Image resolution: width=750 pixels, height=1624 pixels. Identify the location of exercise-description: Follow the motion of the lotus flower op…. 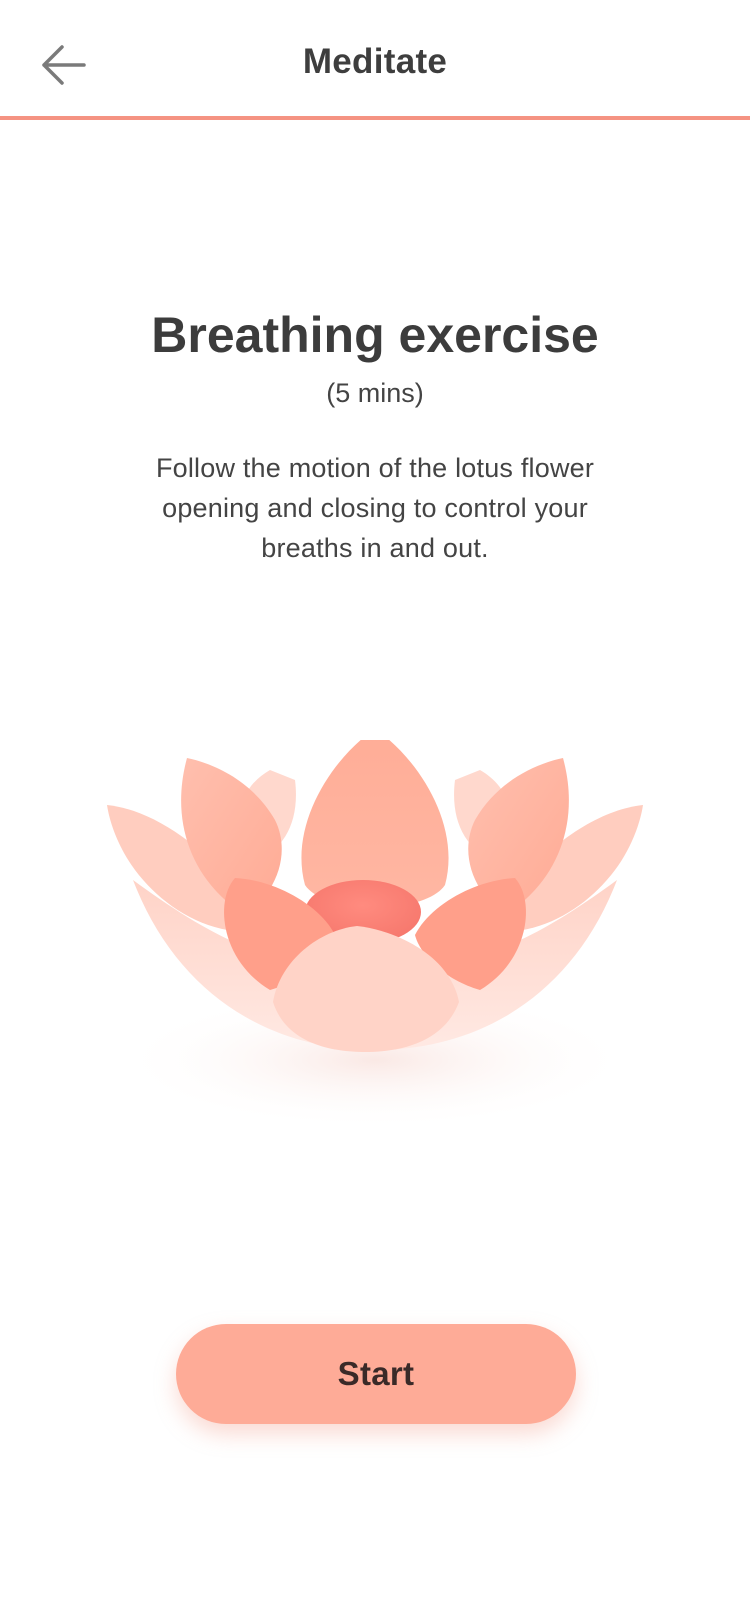
(375, 508).